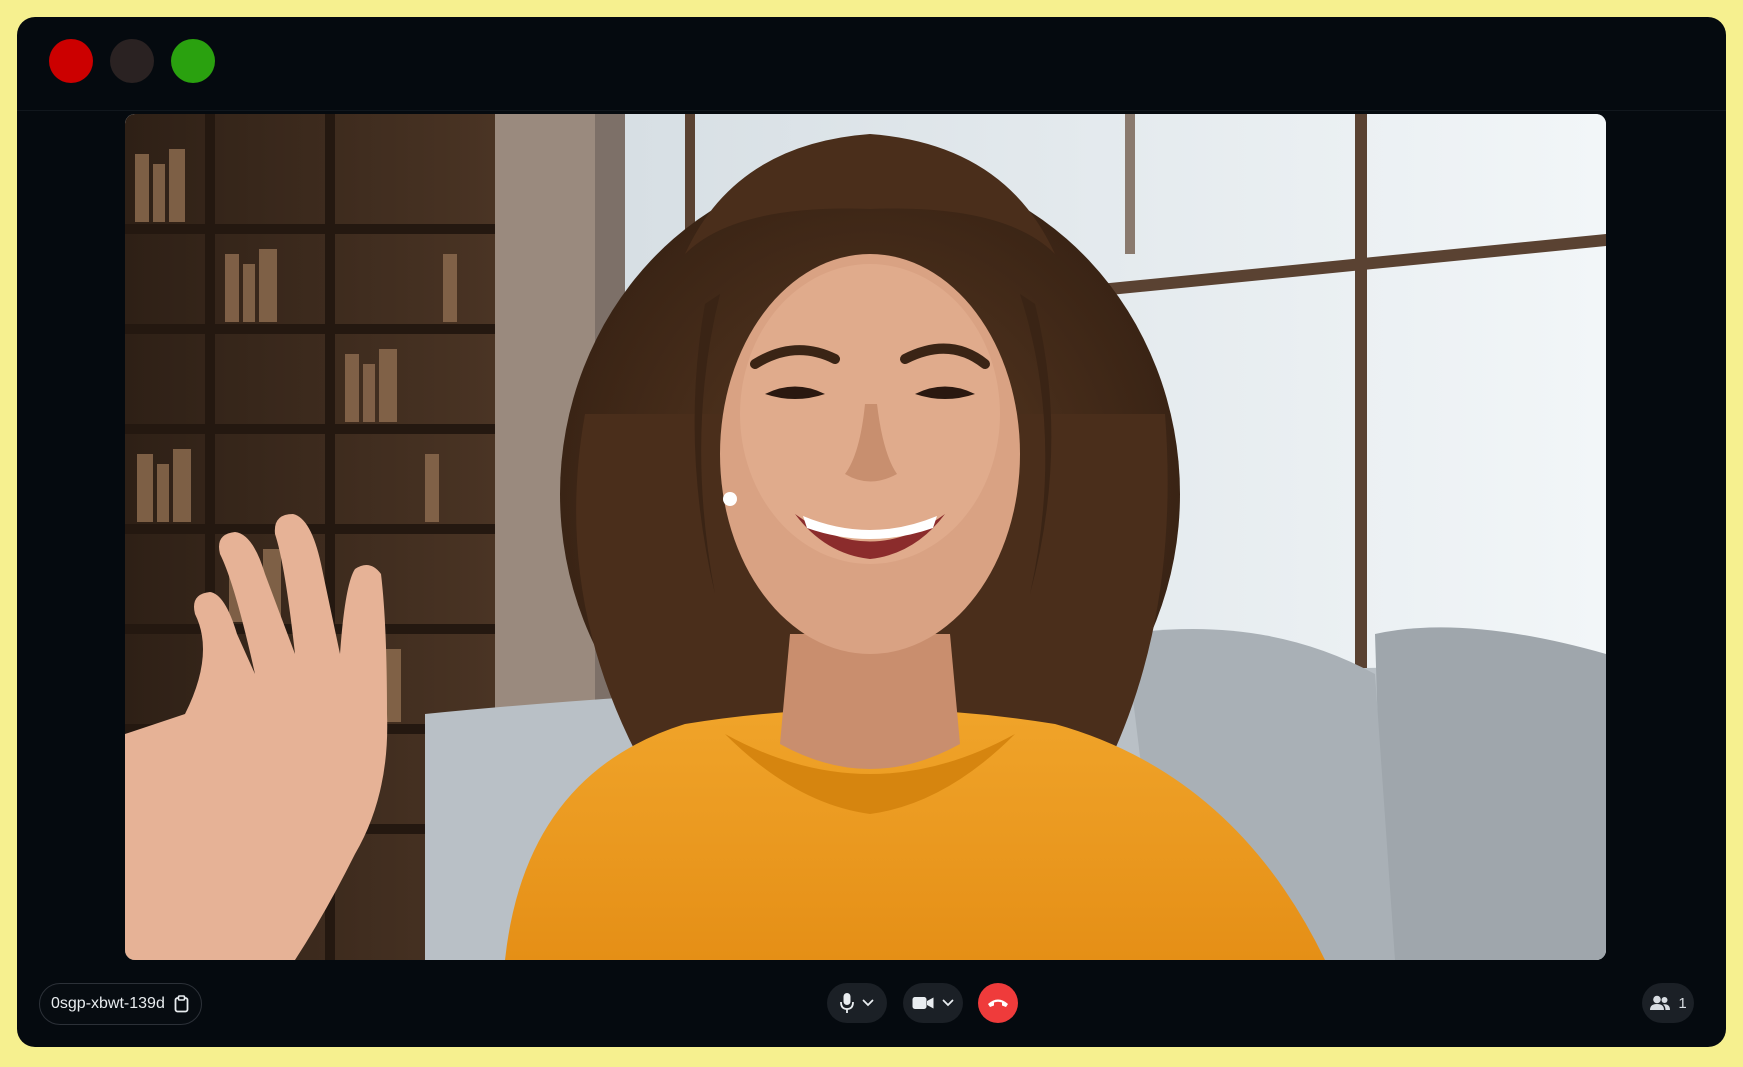 Image resolution: width=1743 pixels, height=1067 pixels. I want to click on video-camera-icon, so click(923, 1003).